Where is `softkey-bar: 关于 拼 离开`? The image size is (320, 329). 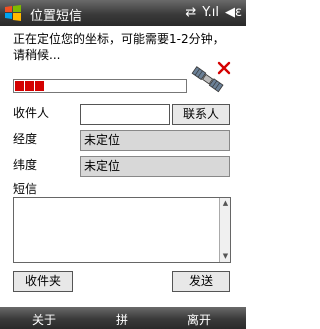 softkey-bar: 关于 拼 离开 is located at coordinates (123, 318).